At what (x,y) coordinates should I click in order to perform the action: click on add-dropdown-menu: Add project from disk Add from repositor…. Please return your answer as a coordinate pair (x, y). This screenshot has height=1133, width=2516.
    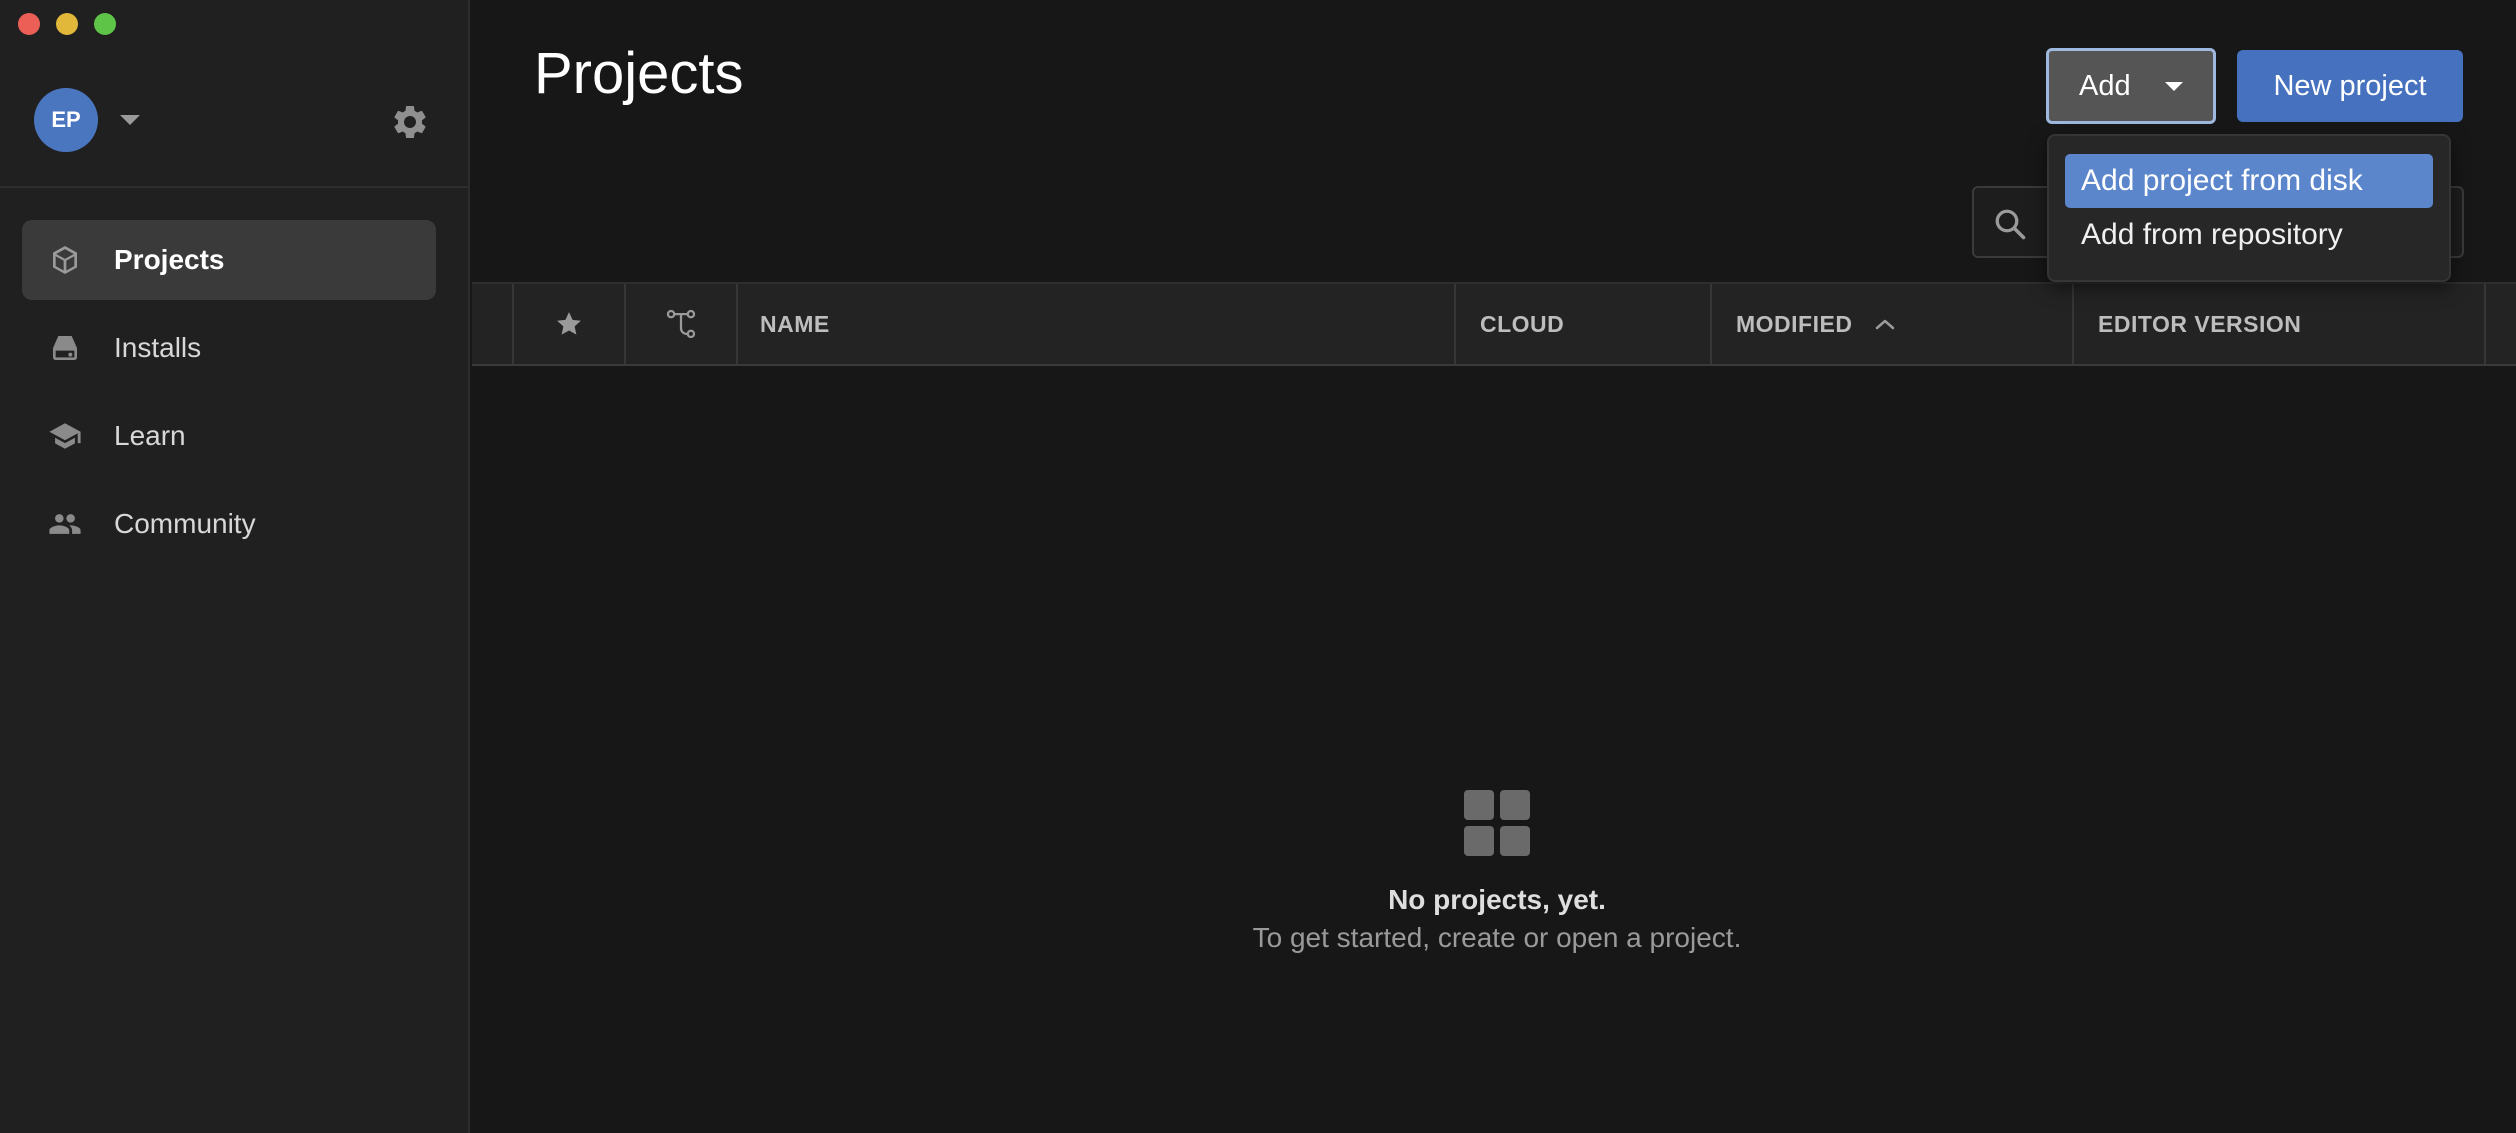
    Looking at the image, I should click on (2249, 208).